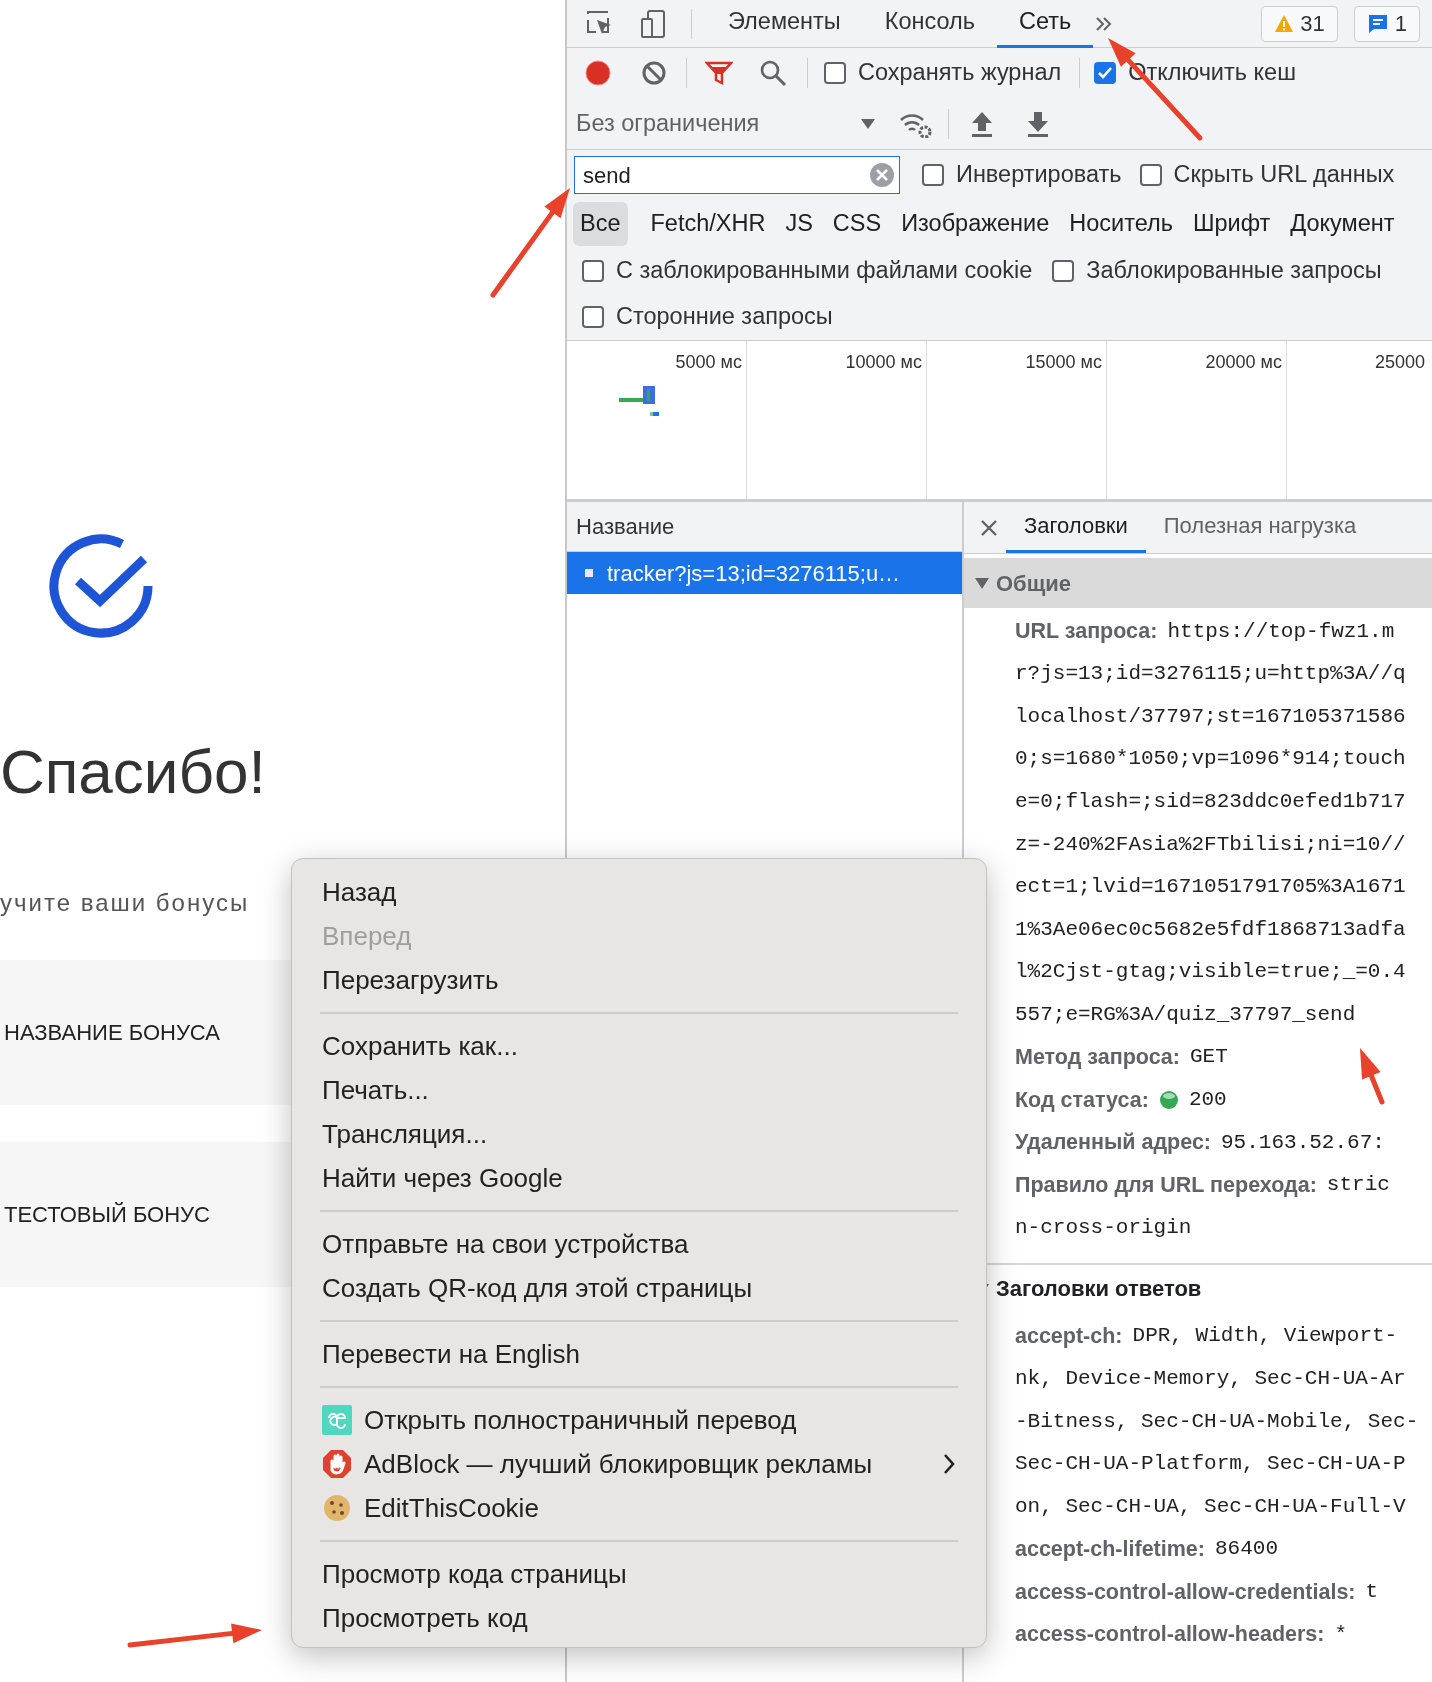 Image resolution: width=1432 pixels, height=1682 pixels. What do you see at coordinates (598, 73) in the screenshot?
I see `record-button` at bounding box center [598, 73].